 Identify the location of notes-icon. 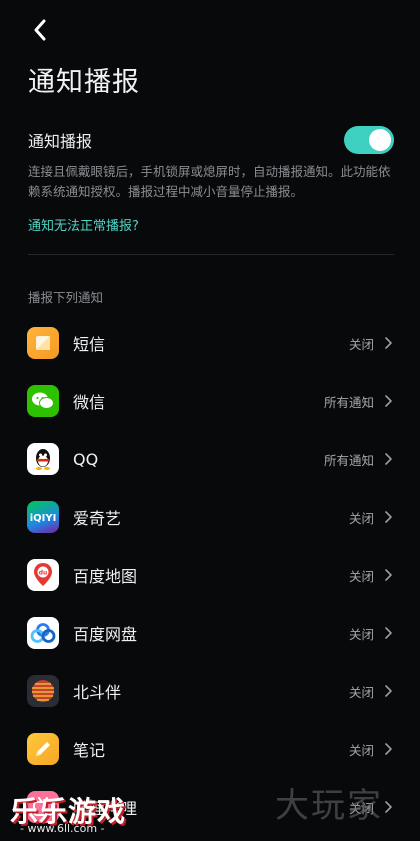
(43, 749).